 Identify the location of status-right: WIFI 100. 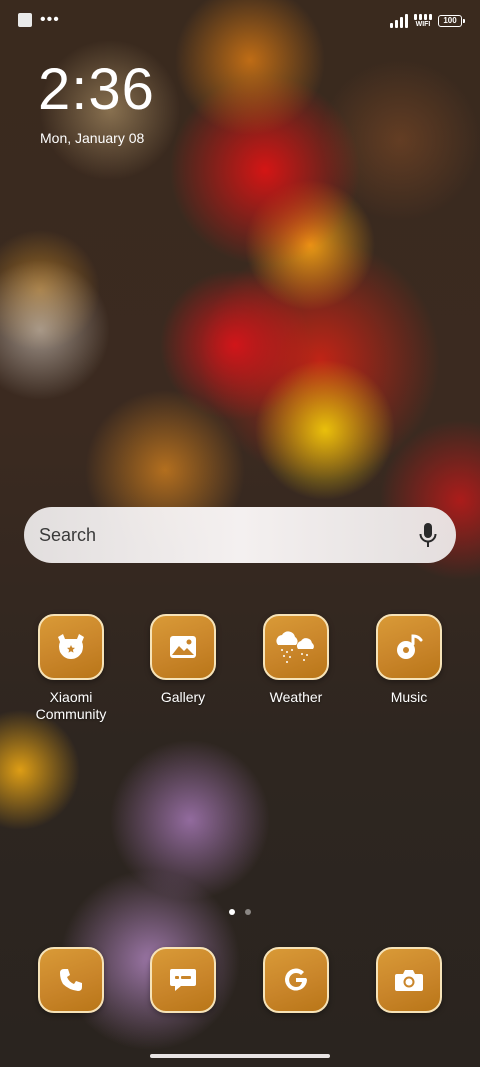
(427, 20).